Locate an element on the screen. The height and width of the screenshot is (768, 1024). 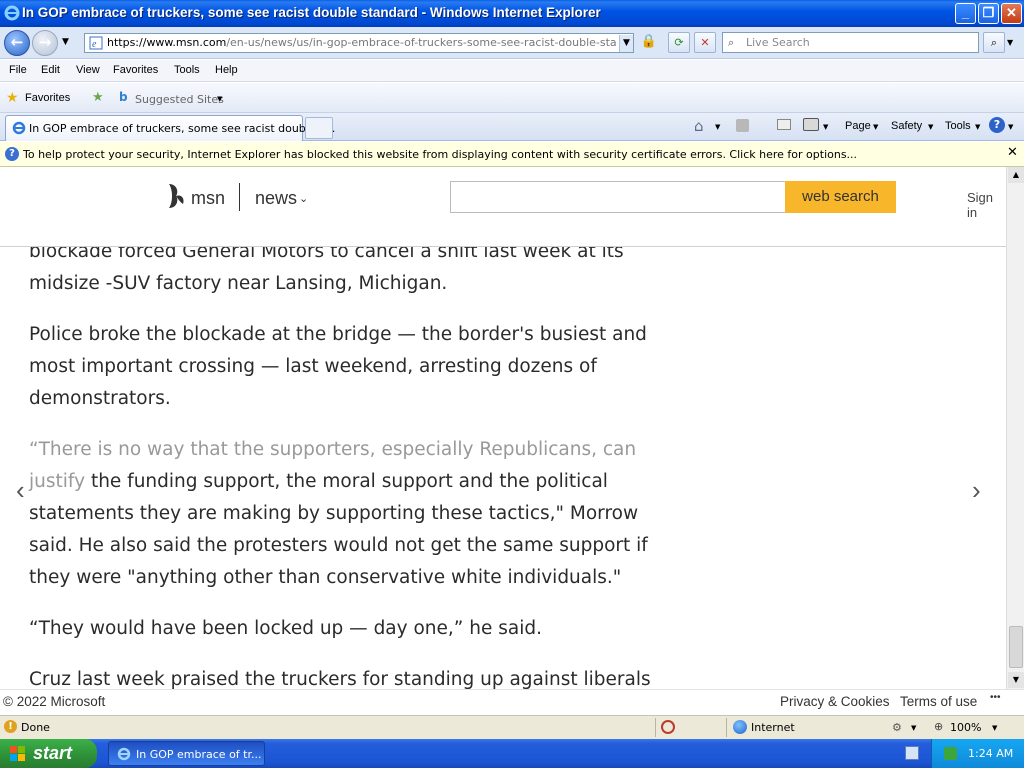
copyright-text: © 2022 Microsoft is located at coordinates (54, 701).